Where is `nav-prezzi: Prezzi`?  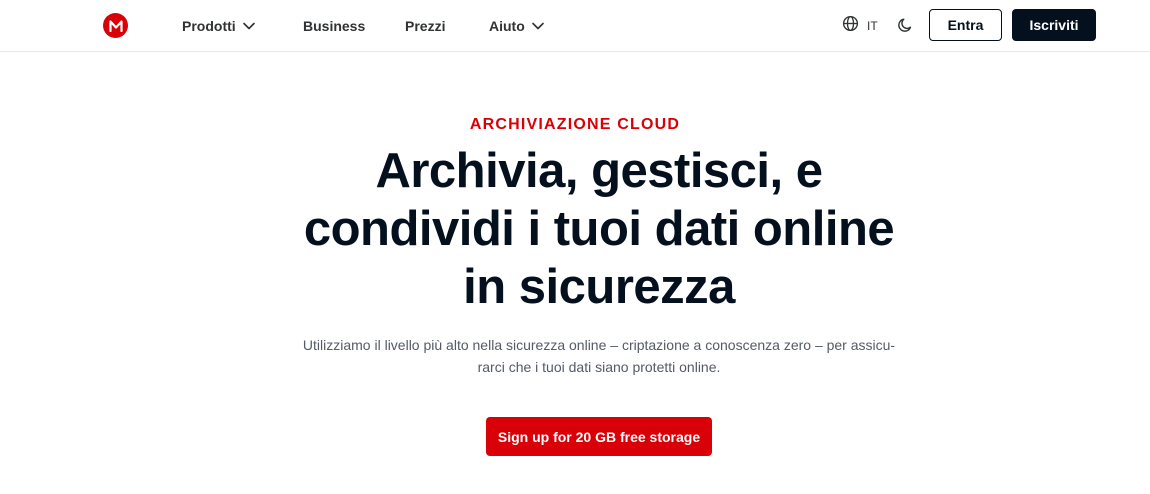 nav-prezzi: Prezzi is located at coordinates (425, 26).